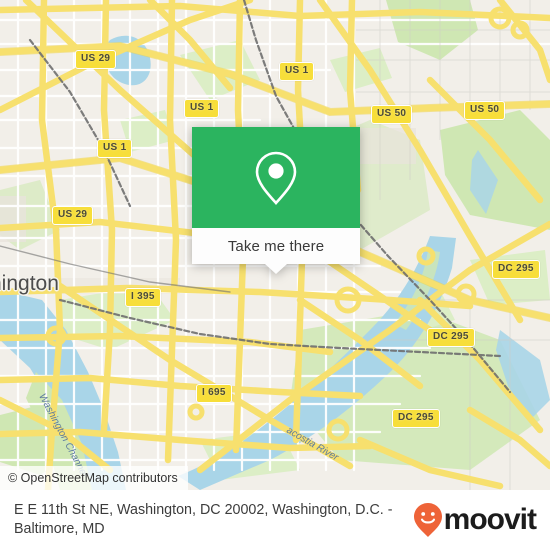 The width and height of the screenshot is (550, 550). Describe the element at coordinates (214, 393) in the screenshot. I see `road-shield: I 695` at that location.